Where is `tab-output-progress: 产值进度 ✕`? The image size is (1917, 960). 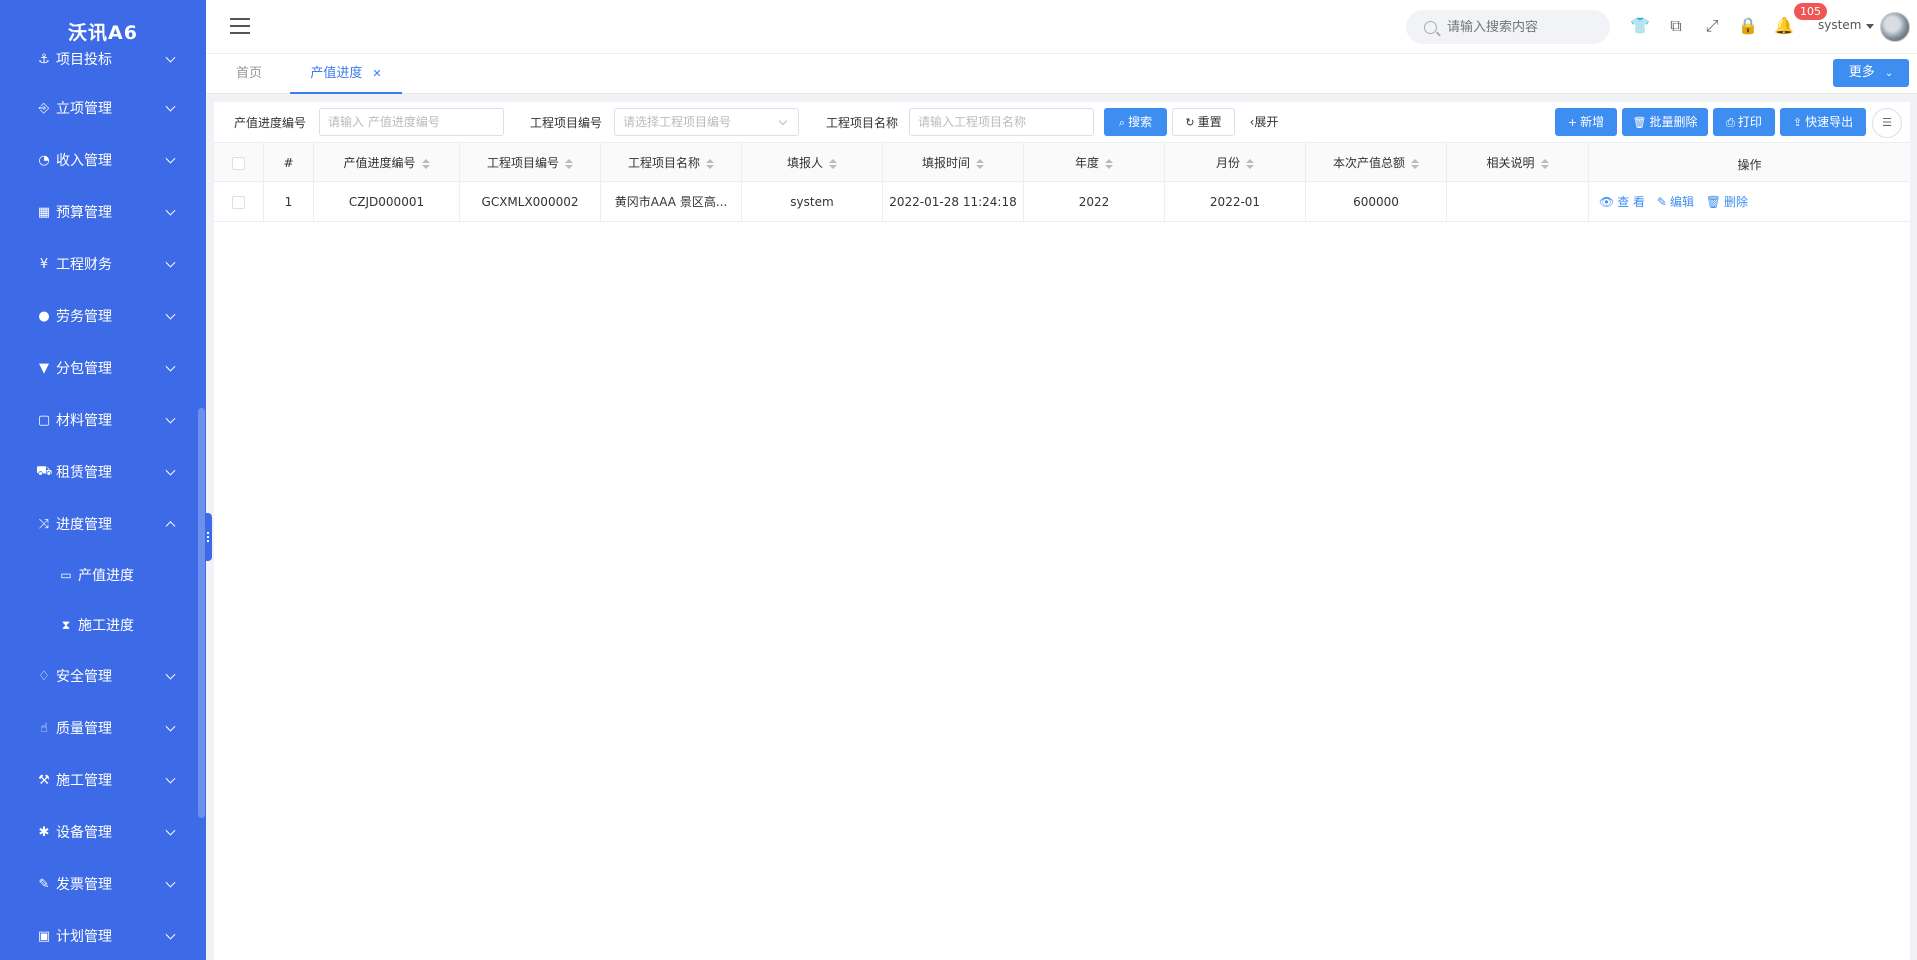 tab-output-progress: 产值进度 ✕ is located at coordinates (346, 74).